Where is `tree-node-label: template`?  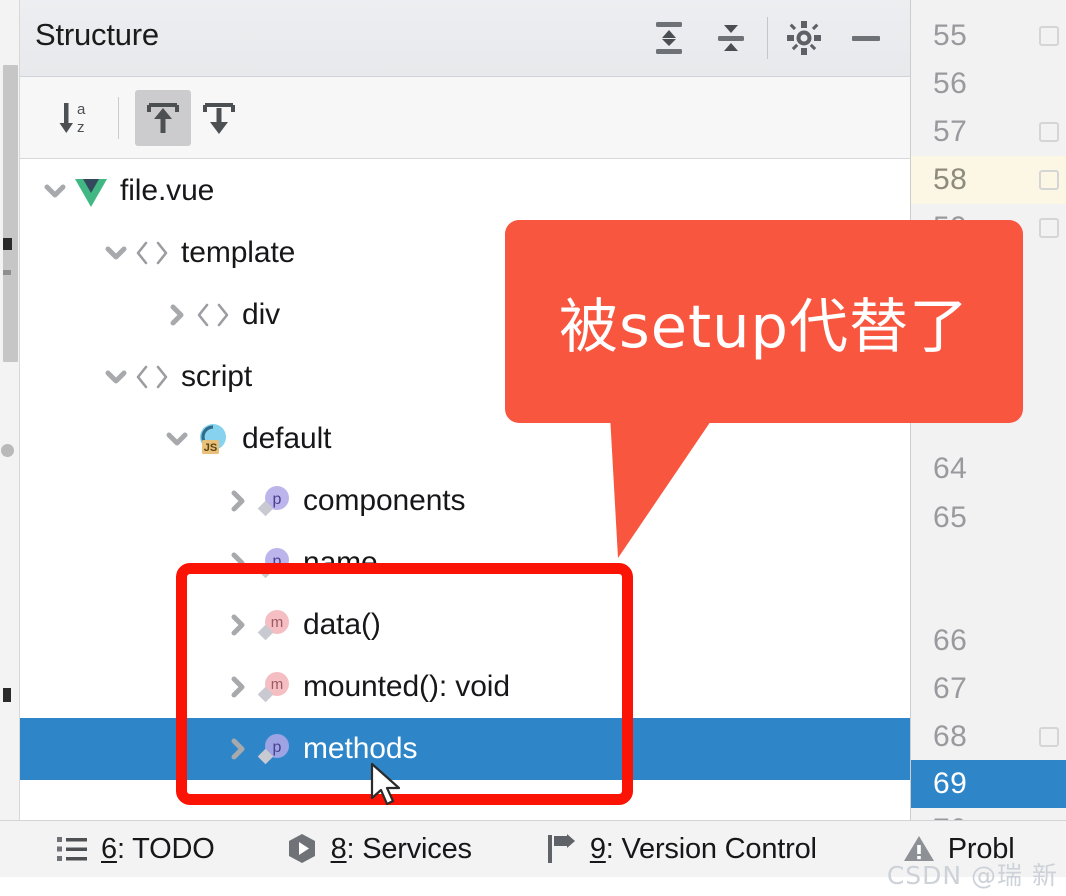 tree-node-label: template is located at coordinates (238, 252).